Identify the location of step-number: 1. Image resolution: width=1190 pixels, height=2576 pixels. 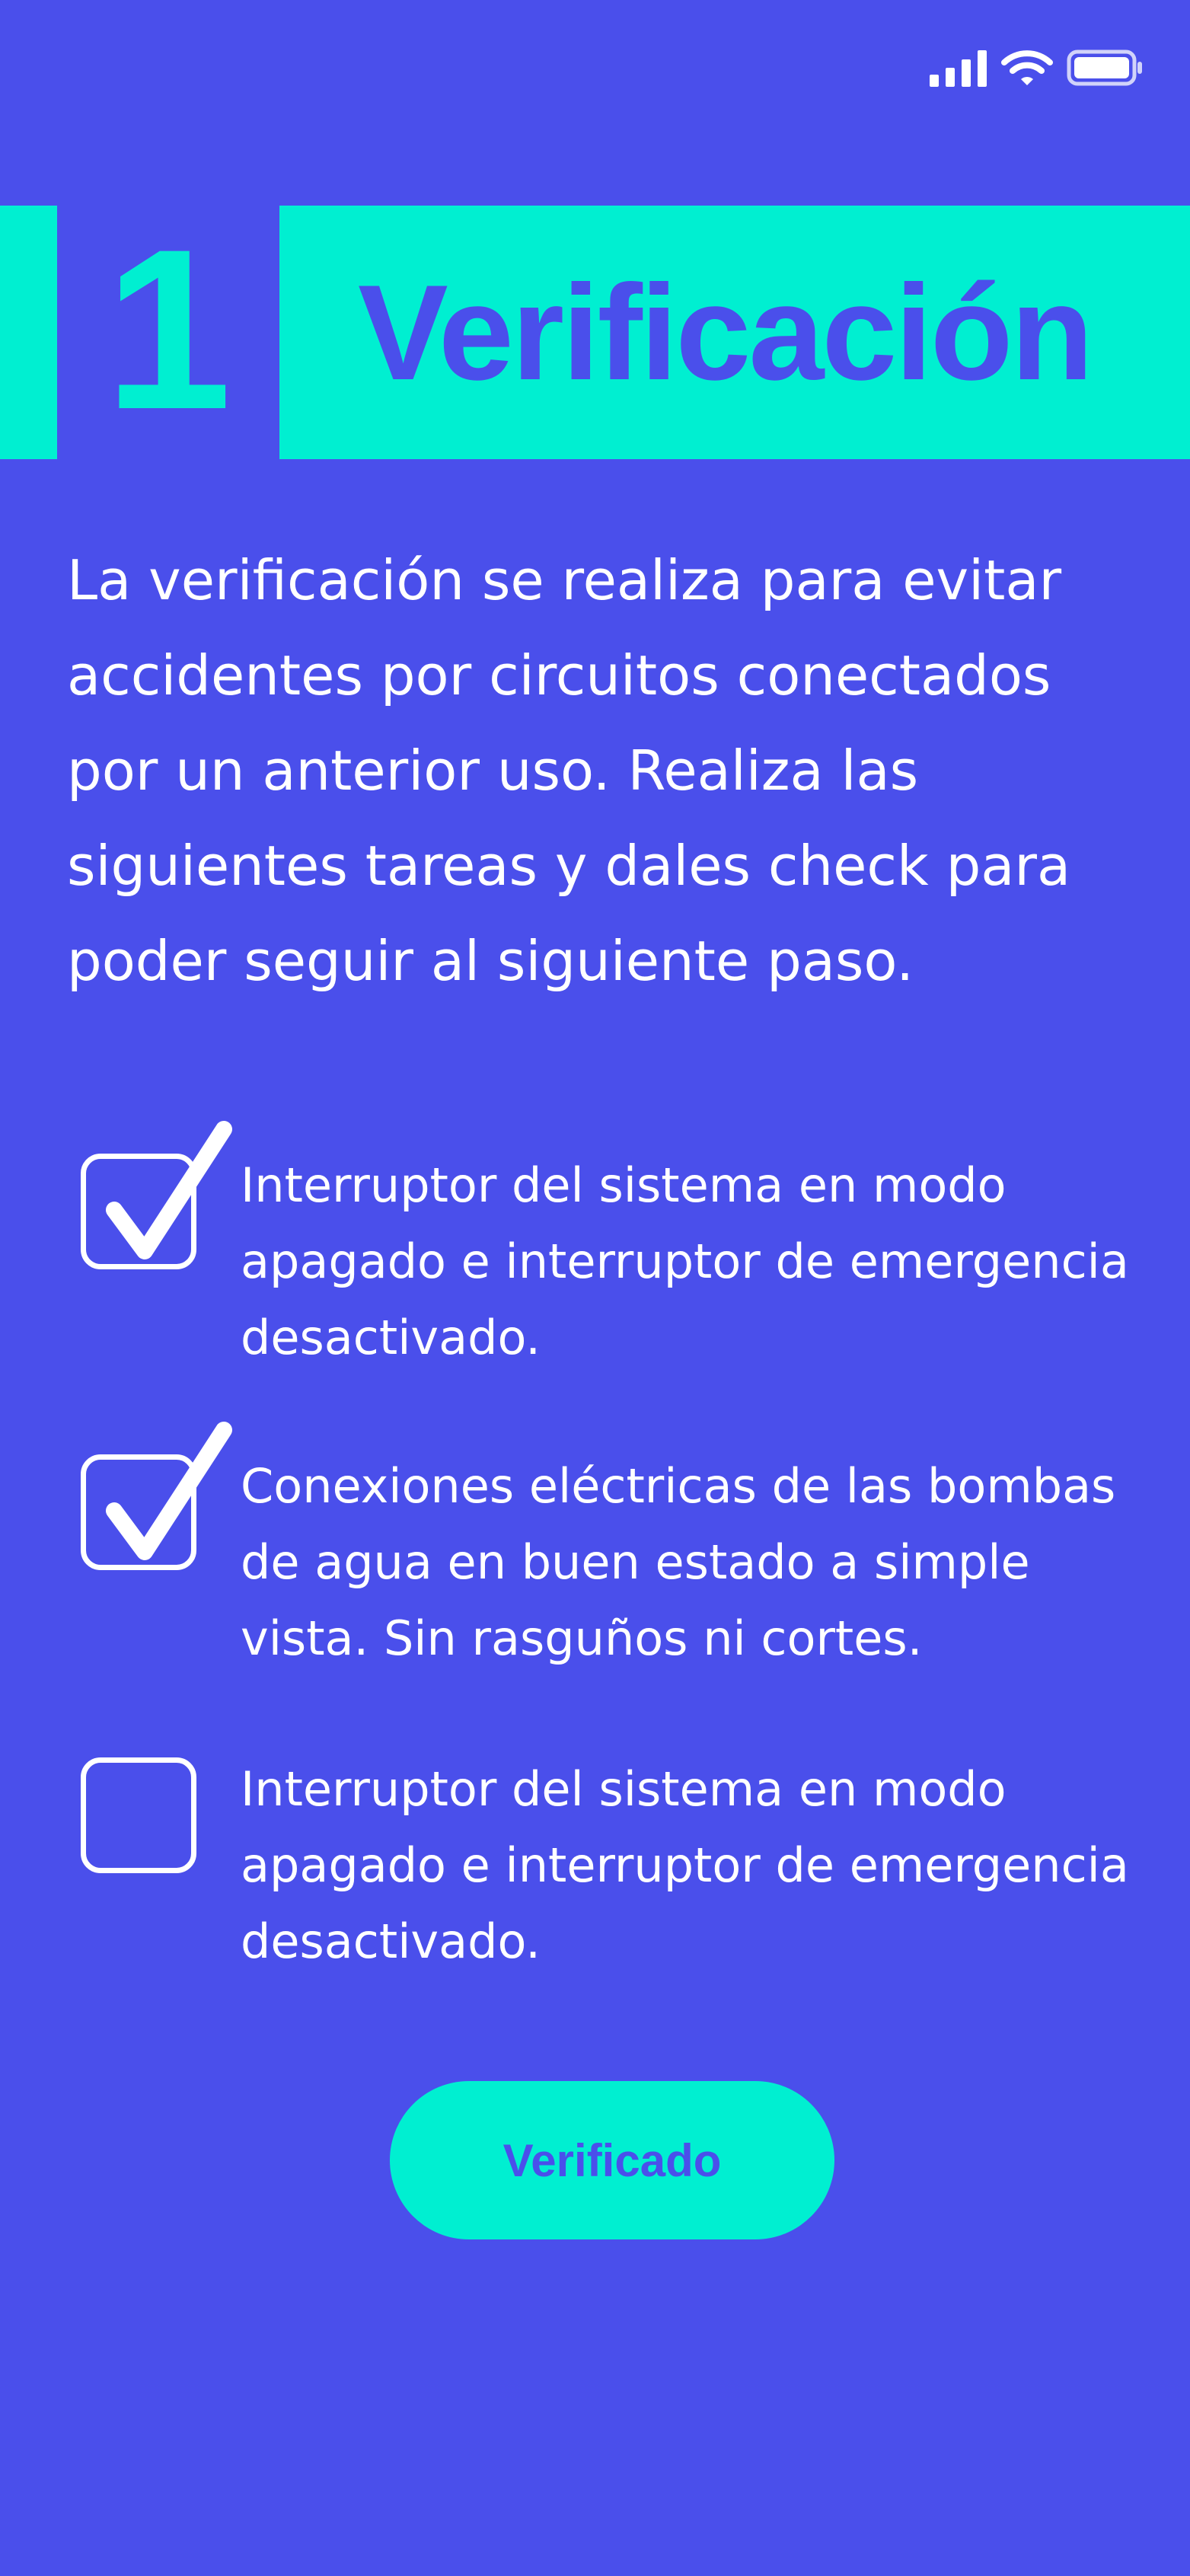
(168, 328).